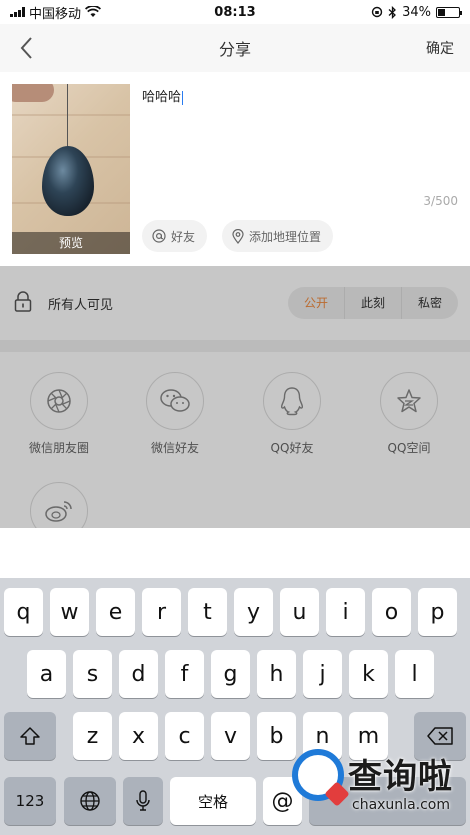  I want to click on shift-key, so click(30, 736).